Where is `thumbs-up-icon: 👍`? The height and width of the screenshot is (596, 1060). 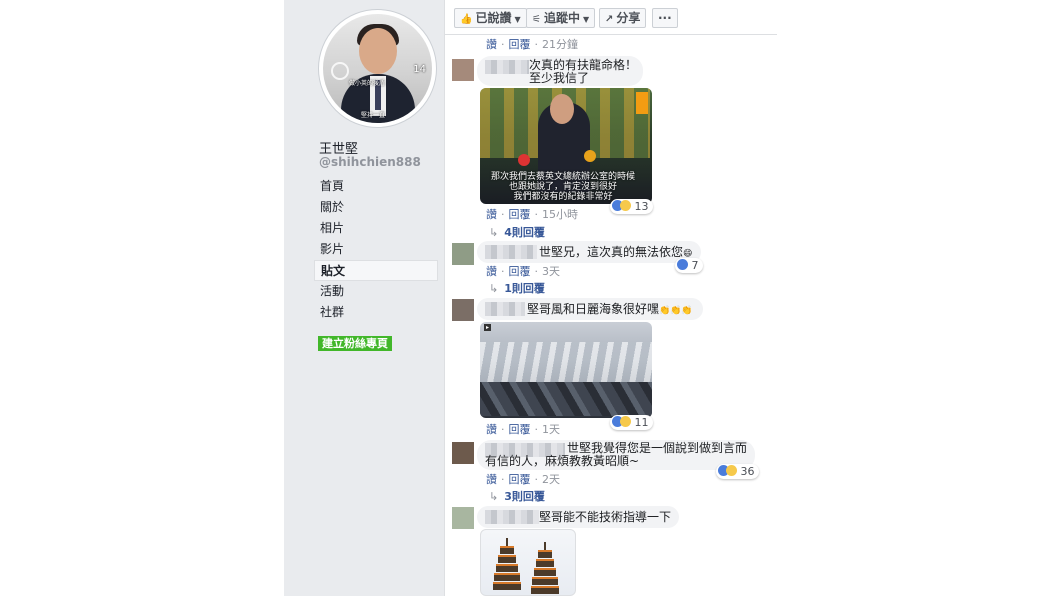 thumbs-up-icon: 👍 is located at coordinates (466, 19).